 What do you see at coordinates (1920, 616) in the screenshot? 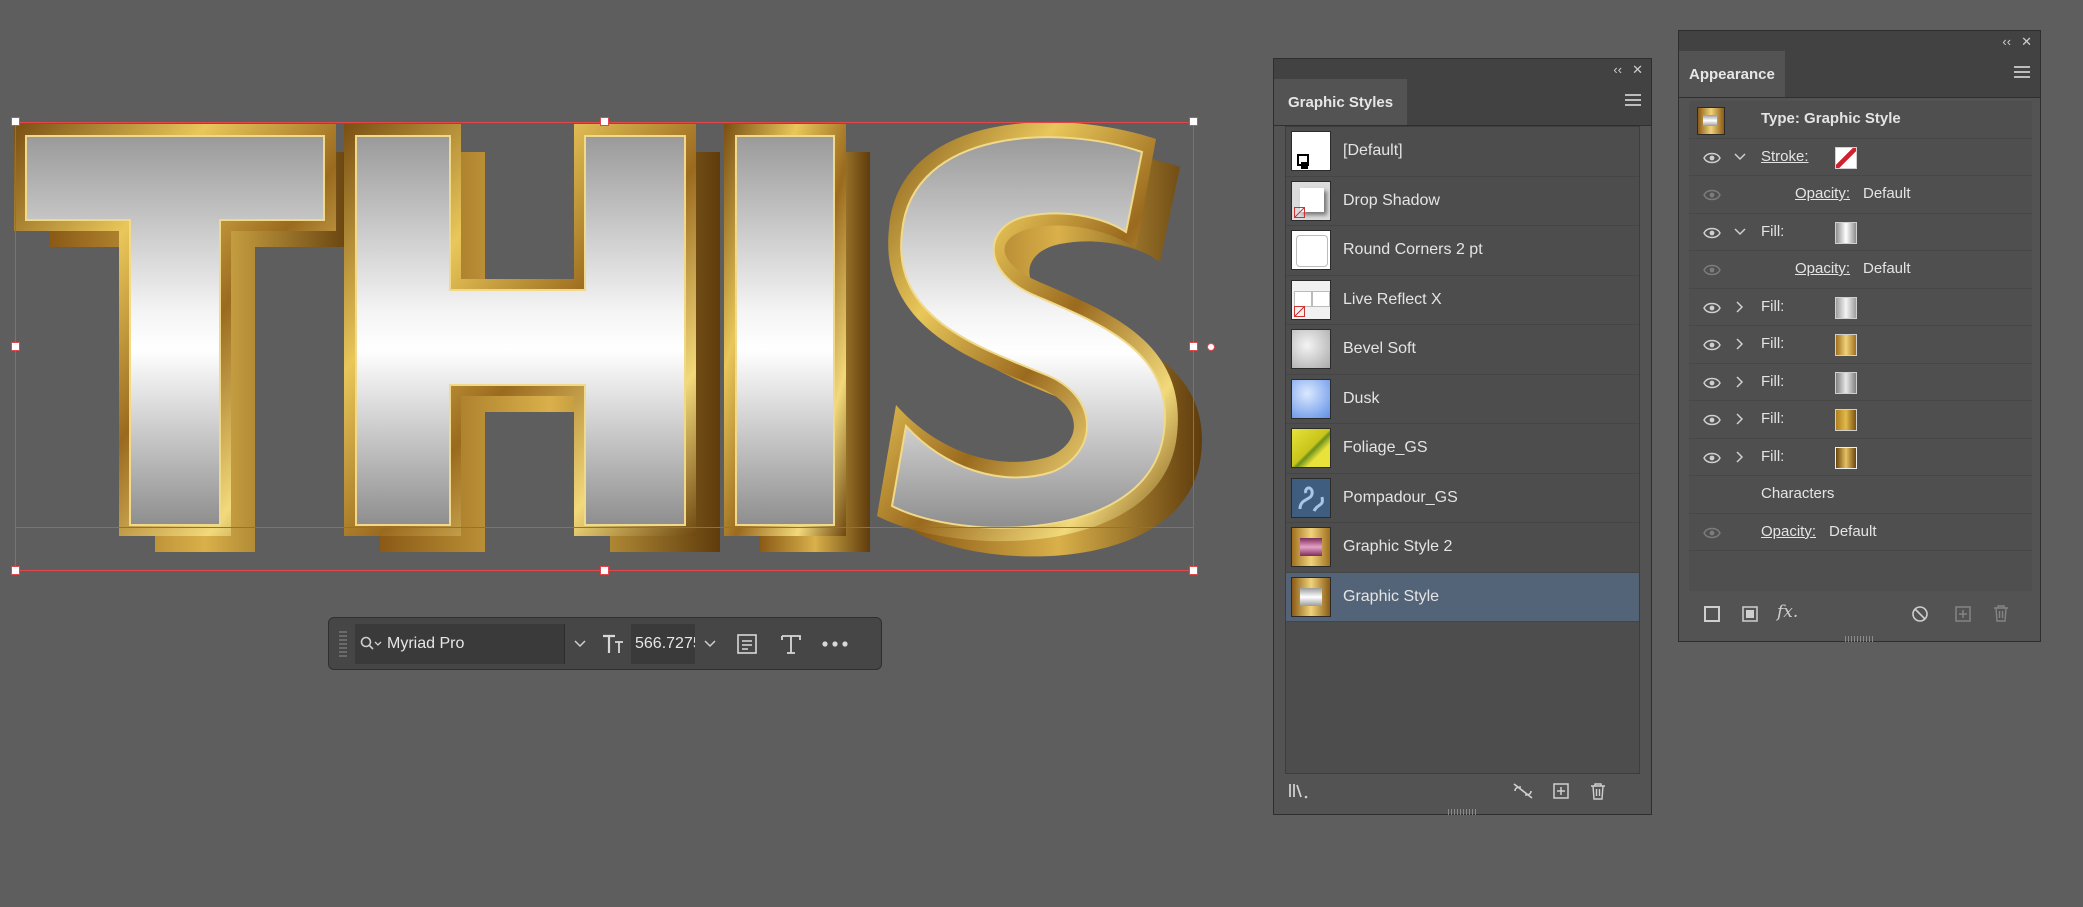
I see `clear-appearance-icon` at bounding box center [1920, 616].